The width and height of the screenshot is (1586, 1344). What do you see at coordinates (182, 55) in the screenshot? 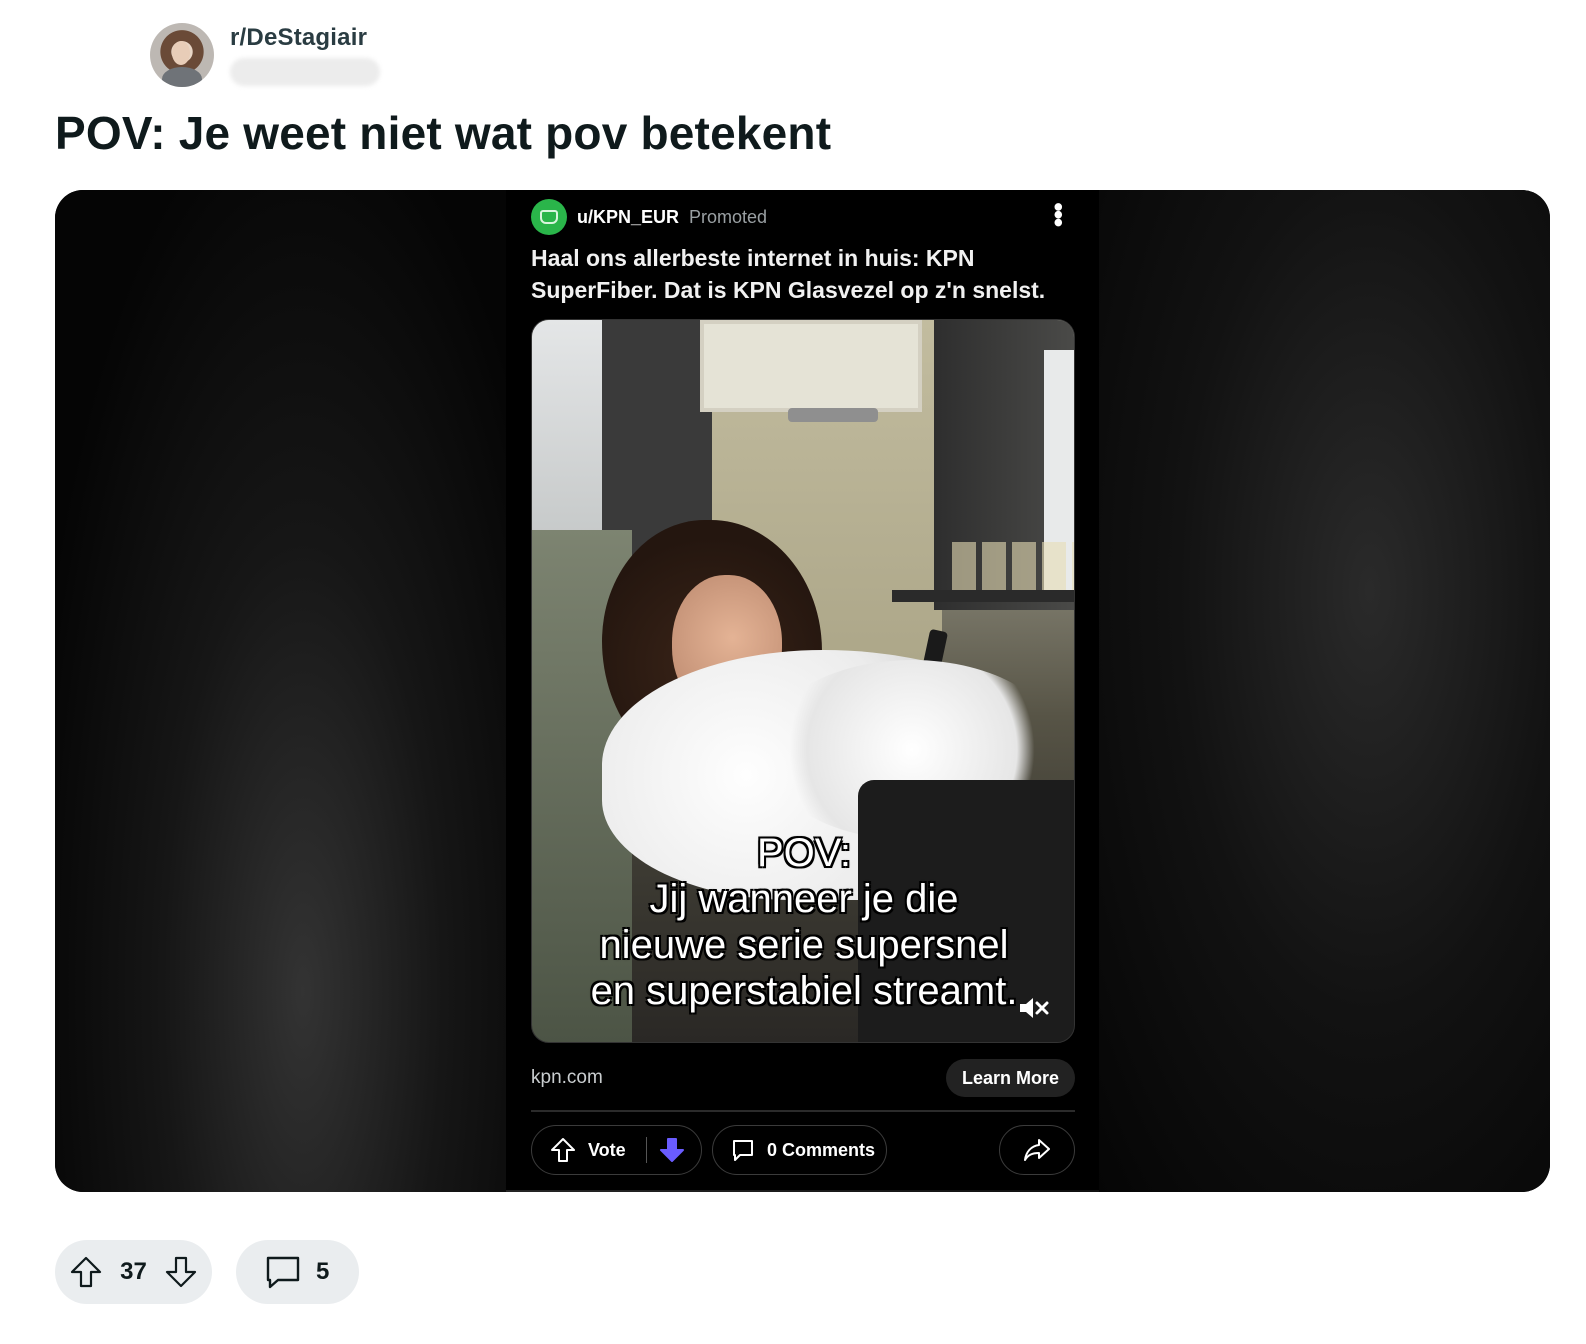
I see `subreddit-avatar` at bounding box center [182, 55].